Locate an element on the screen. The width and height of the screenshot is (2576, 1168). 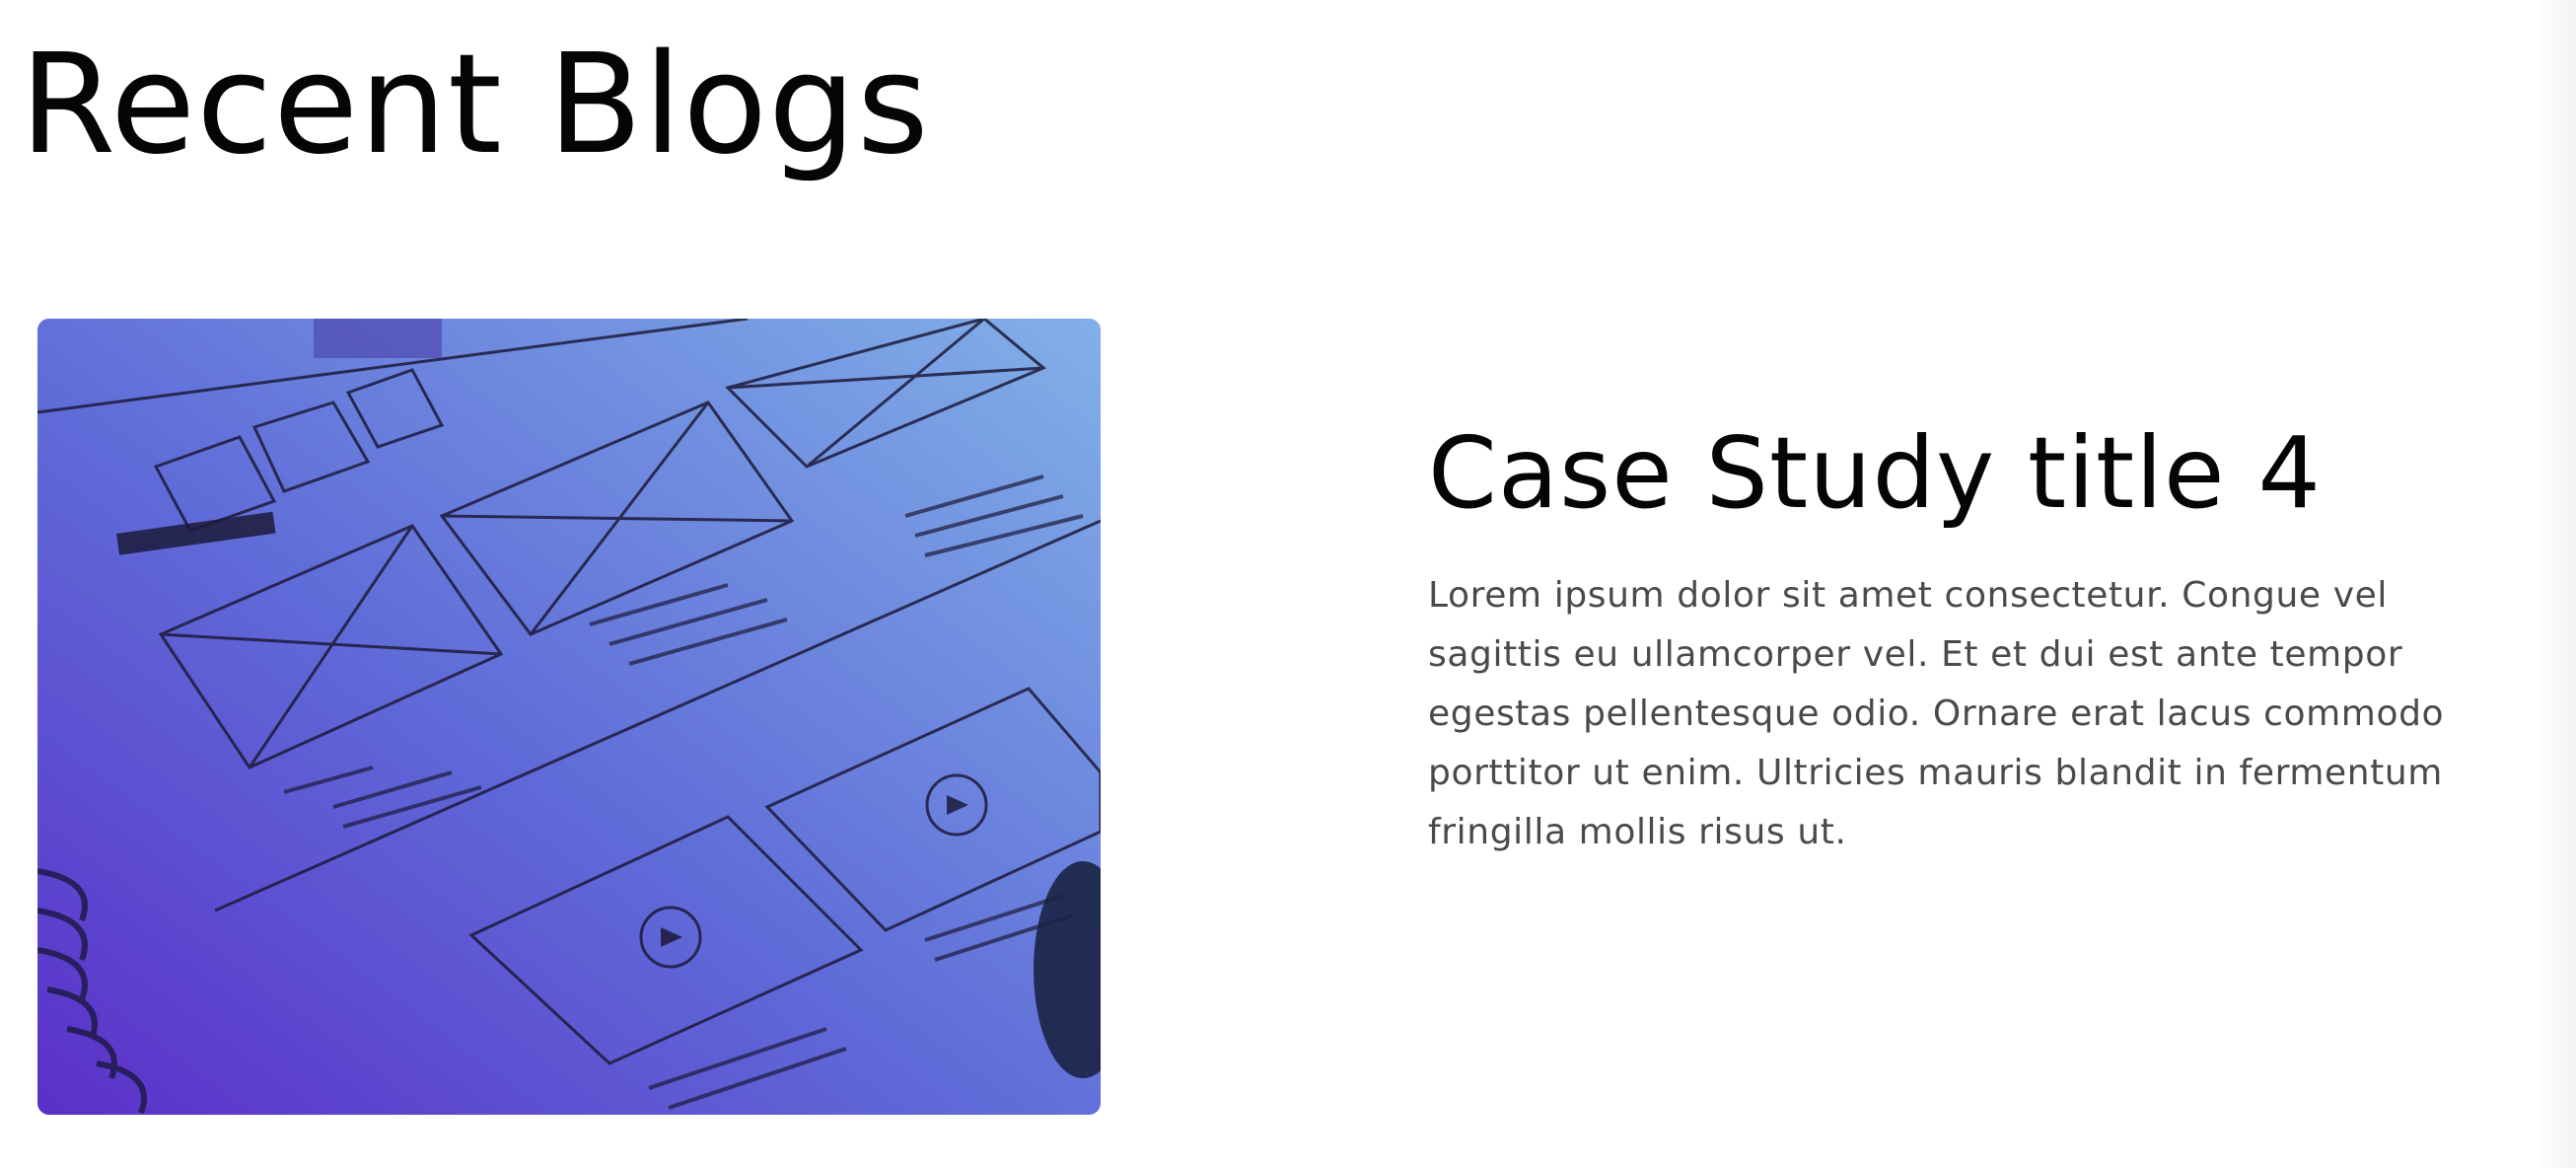
blog-title: Case Study title 4 is located at coordinates (1875, 474).